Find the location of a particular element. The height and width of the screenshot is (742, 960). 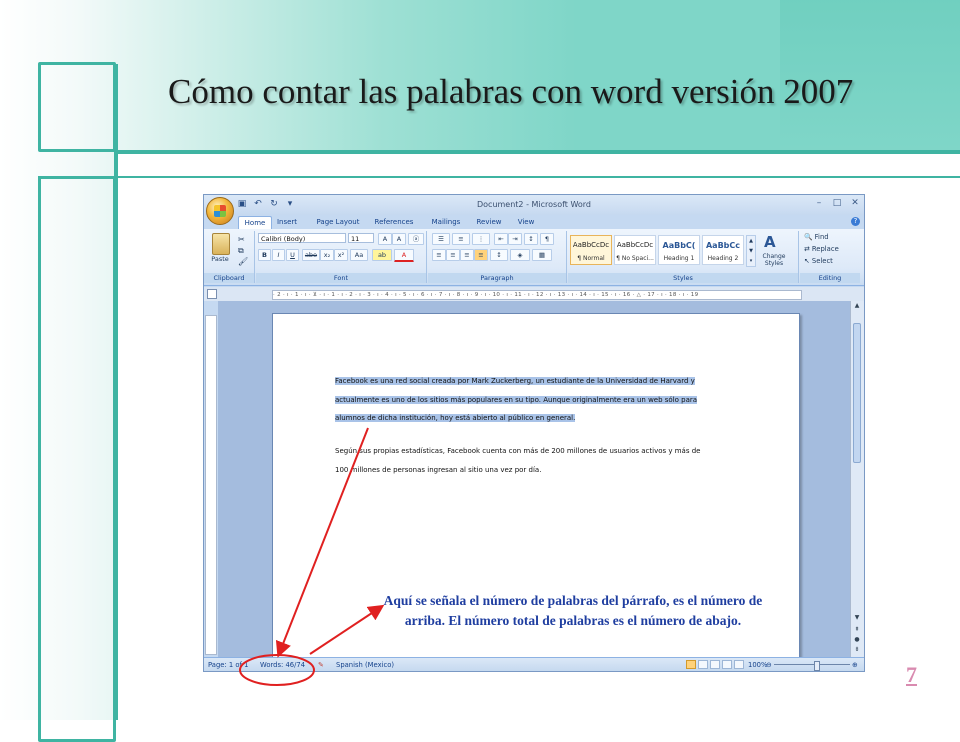

zoom-slider is located at coordinates (812, 664).